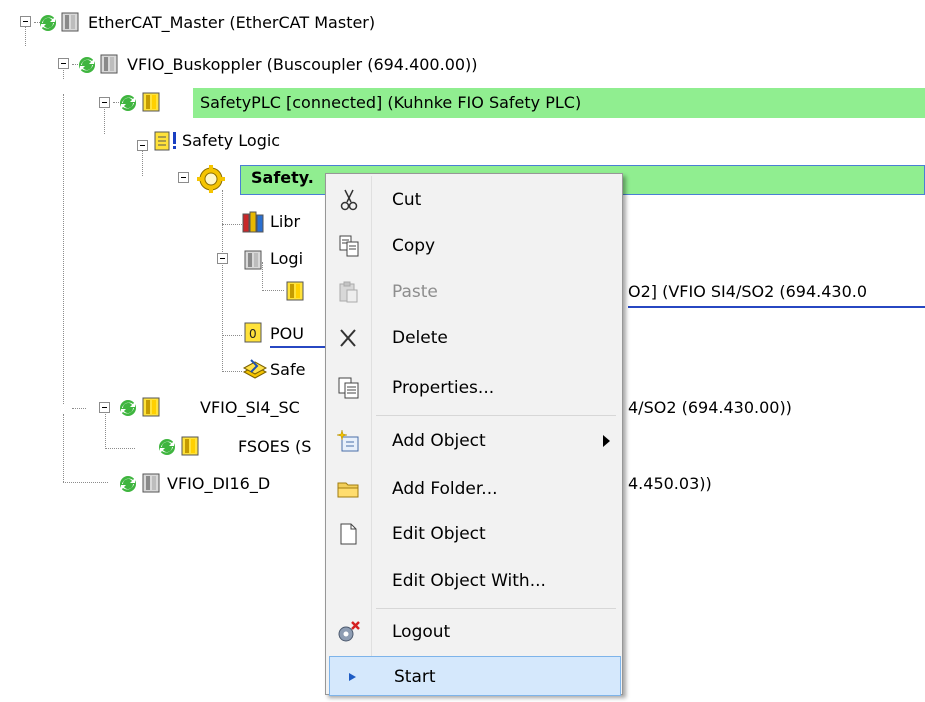 The width and height of the screenshot is (925, 702). What do you see at coordinates (348, 534) in the screenshot?
I see `edit-object-icon` at bounding box center [348, 534].